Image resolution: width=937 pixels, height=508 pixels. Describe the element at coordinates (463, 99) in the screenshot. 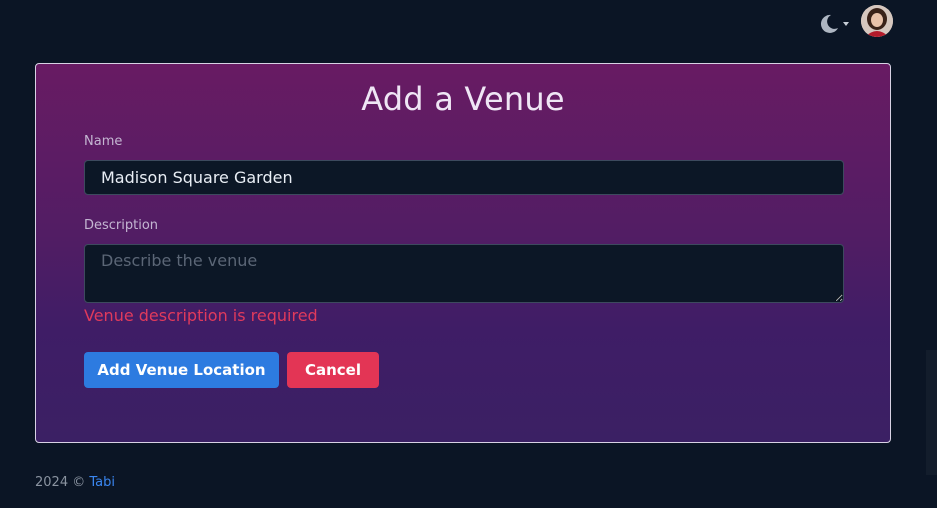

I see `page-title: Add a Venue` at that location.